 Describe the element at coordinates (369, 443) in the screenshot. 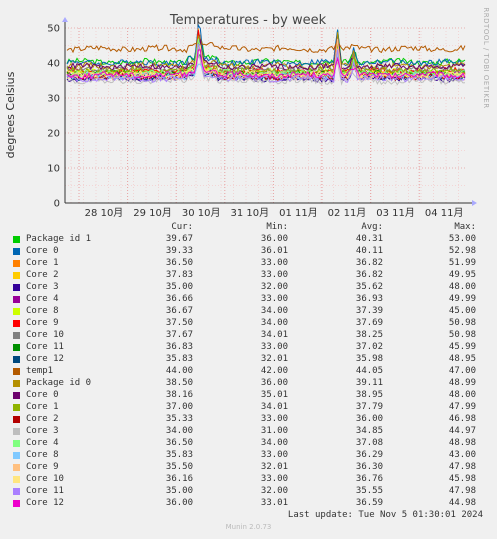

I see `legend-value-avg: 37.08` at that location.